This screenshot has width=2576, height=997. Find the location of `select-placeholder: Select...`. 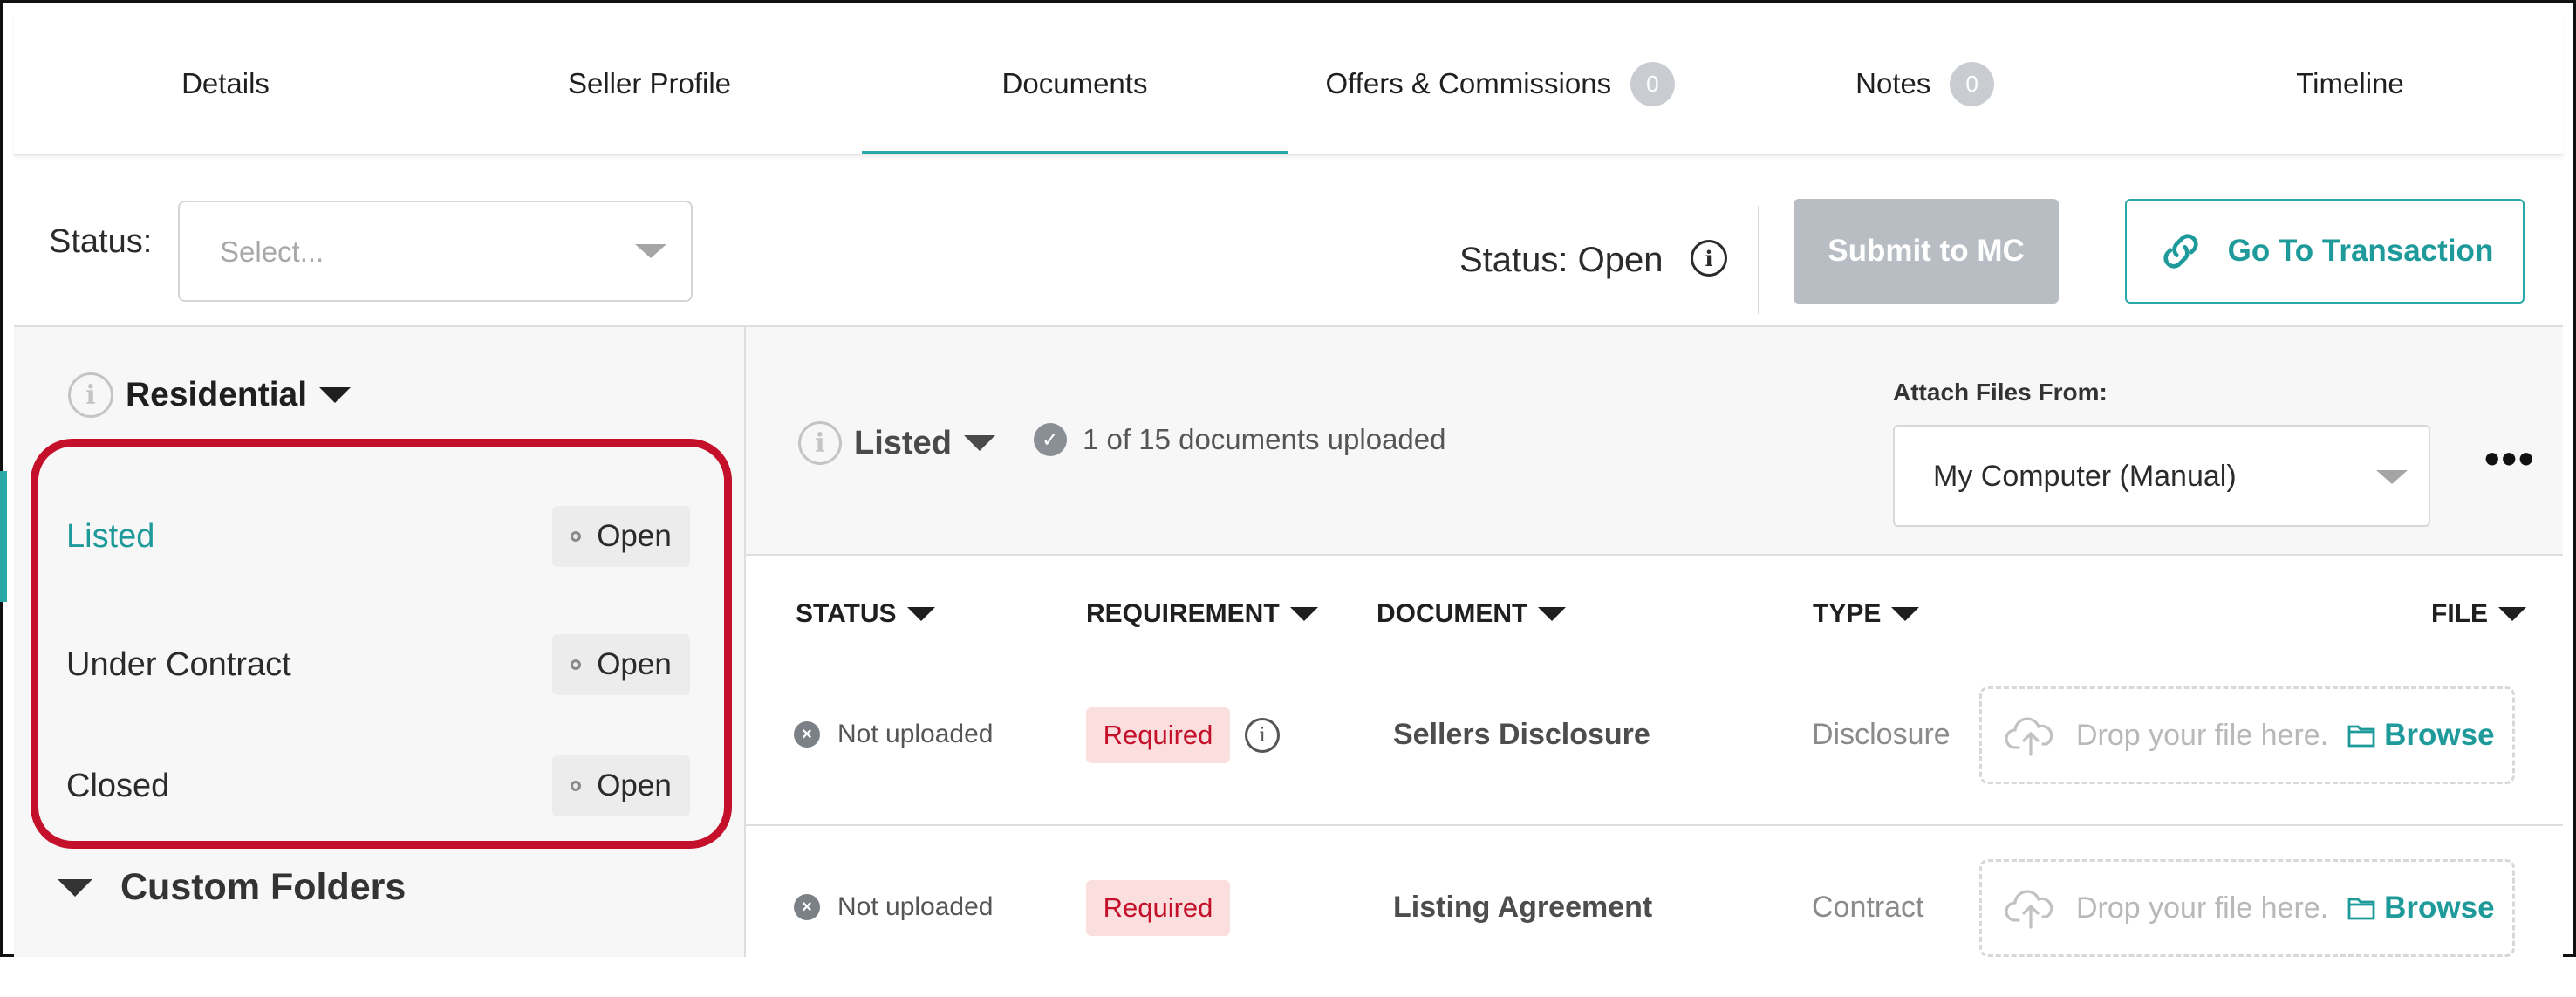

select-placeholder: Select... is located at coordinates (272, 252).